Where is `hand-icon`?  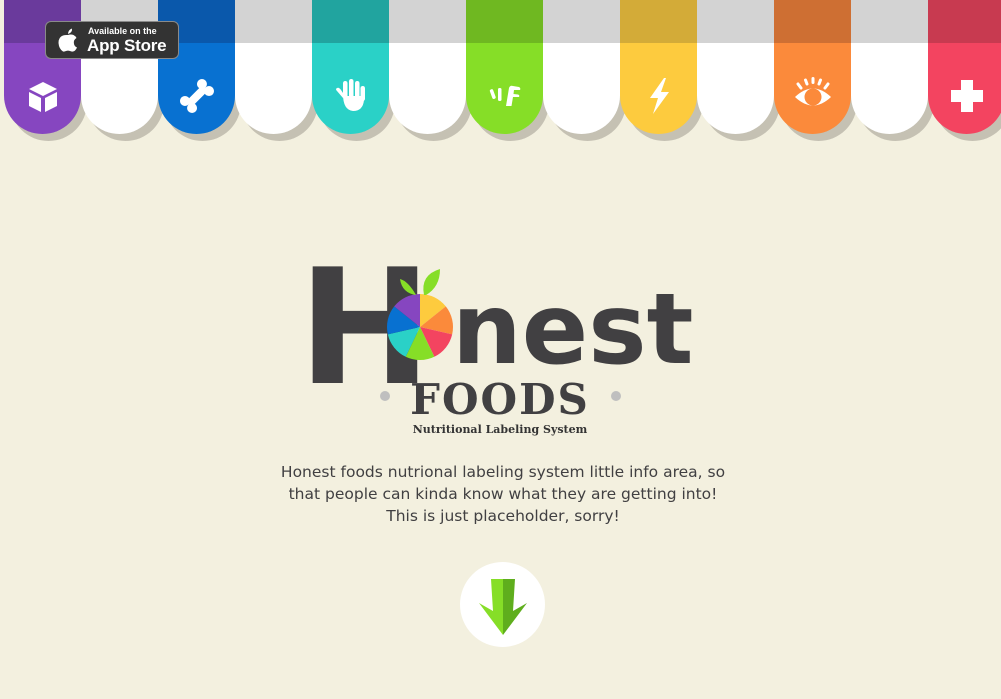
hand-icon is located at coordinates (351, 96).